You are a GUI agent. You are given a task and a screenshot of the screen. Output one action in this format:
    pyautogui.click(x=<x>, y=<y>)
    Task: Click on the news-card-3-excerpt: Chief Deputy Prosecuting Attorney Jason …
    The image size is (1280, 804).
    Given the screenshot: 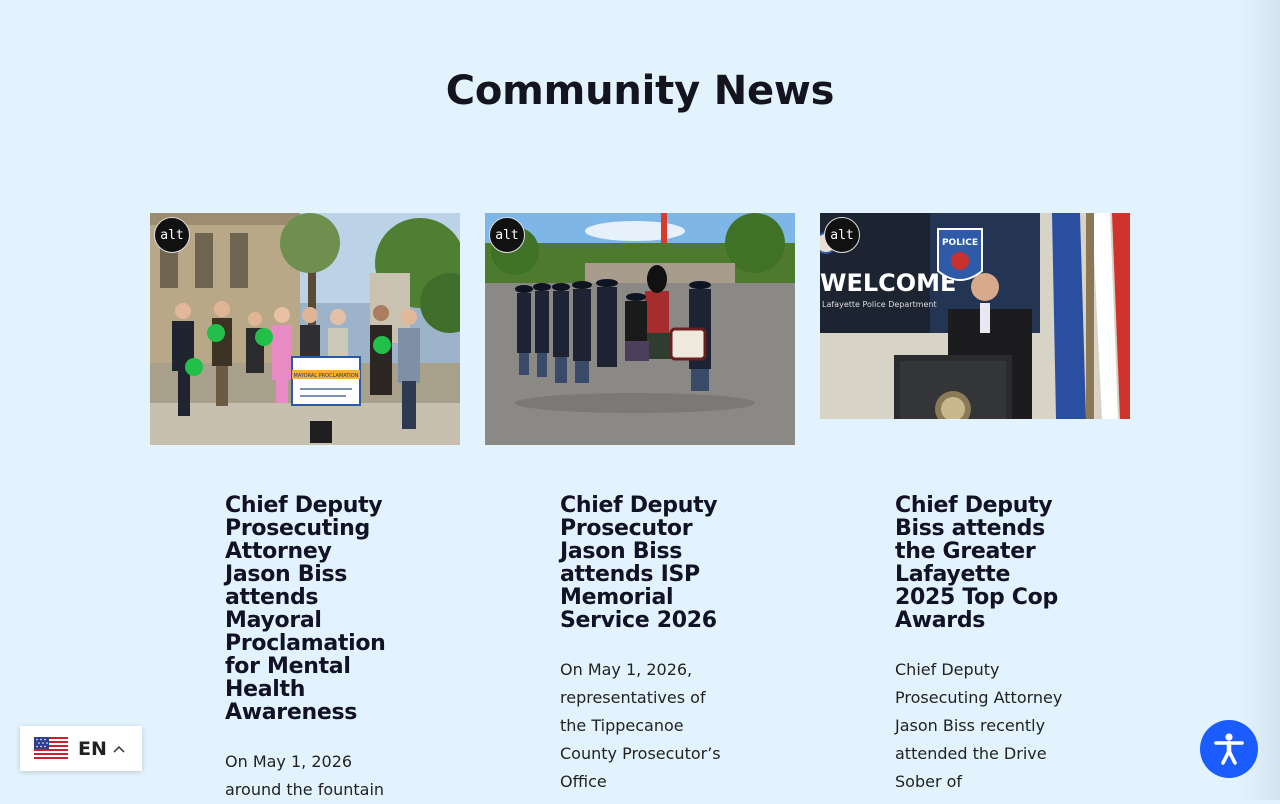 What is the action you would take?
    pyautogui.click(x=979, y=725)
    